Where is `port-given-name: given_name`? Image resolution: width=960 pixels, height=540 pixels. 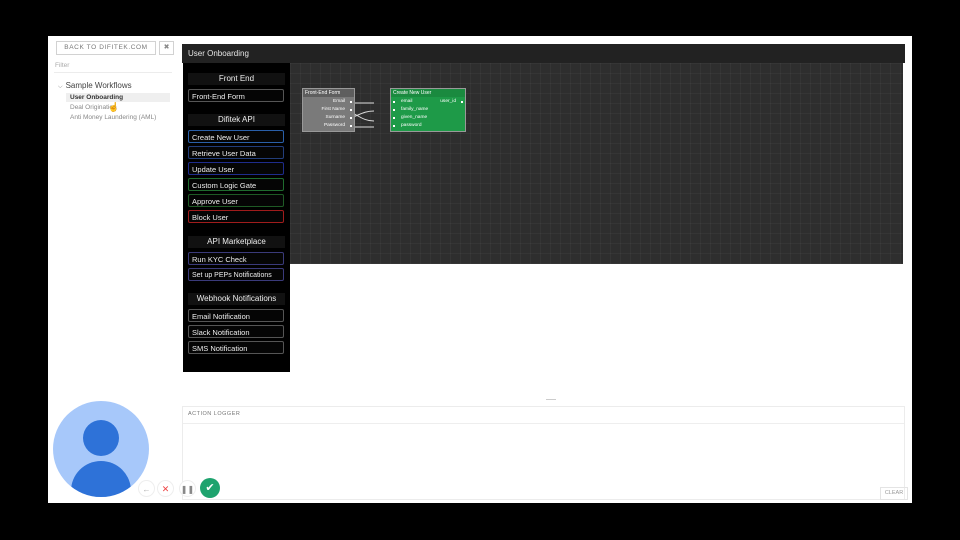
port-given-name: given_name is located at coordinates (414, 117).